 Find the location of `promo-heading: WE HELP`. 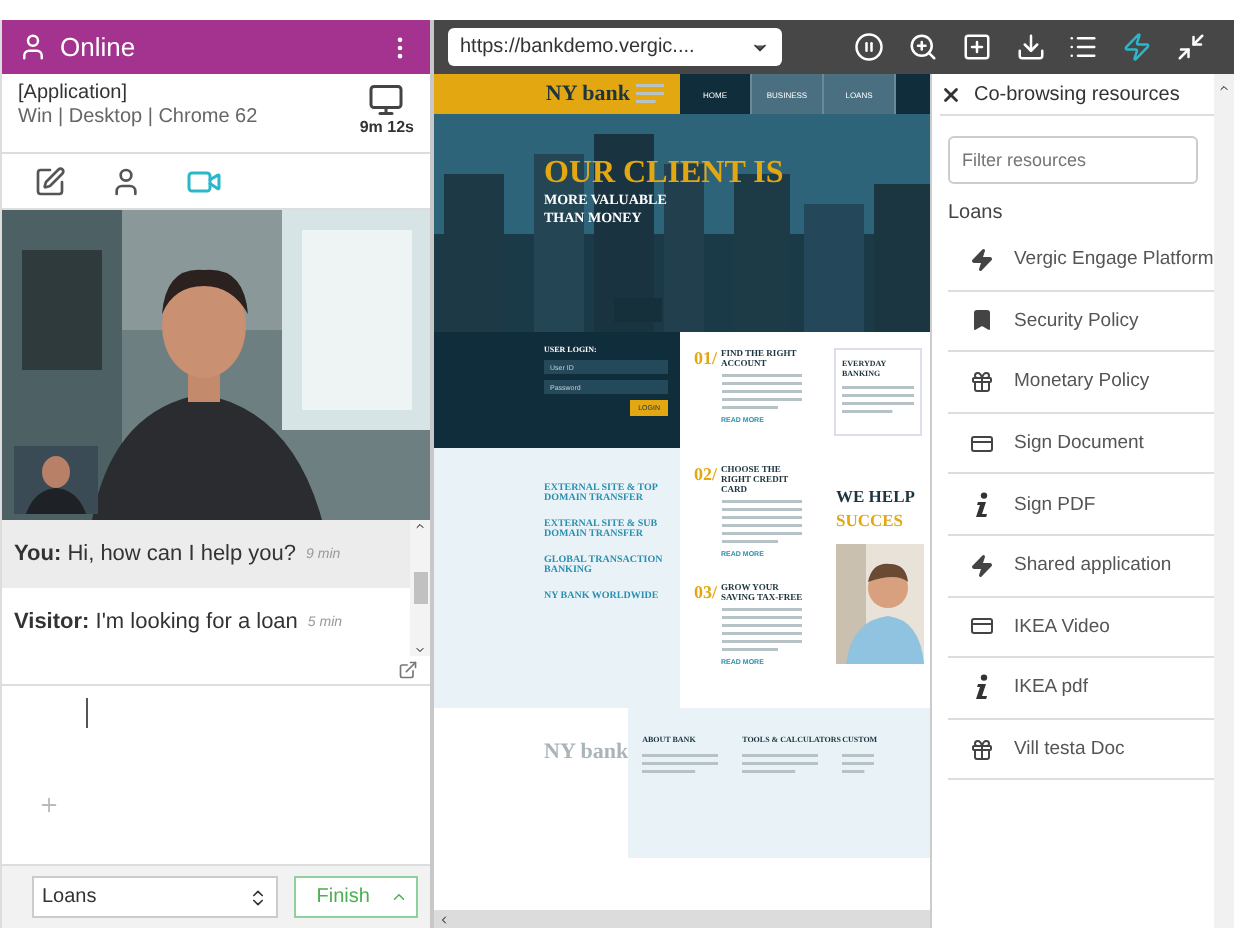

promo-heading: WE HELP is located at coordinates (876, 496).